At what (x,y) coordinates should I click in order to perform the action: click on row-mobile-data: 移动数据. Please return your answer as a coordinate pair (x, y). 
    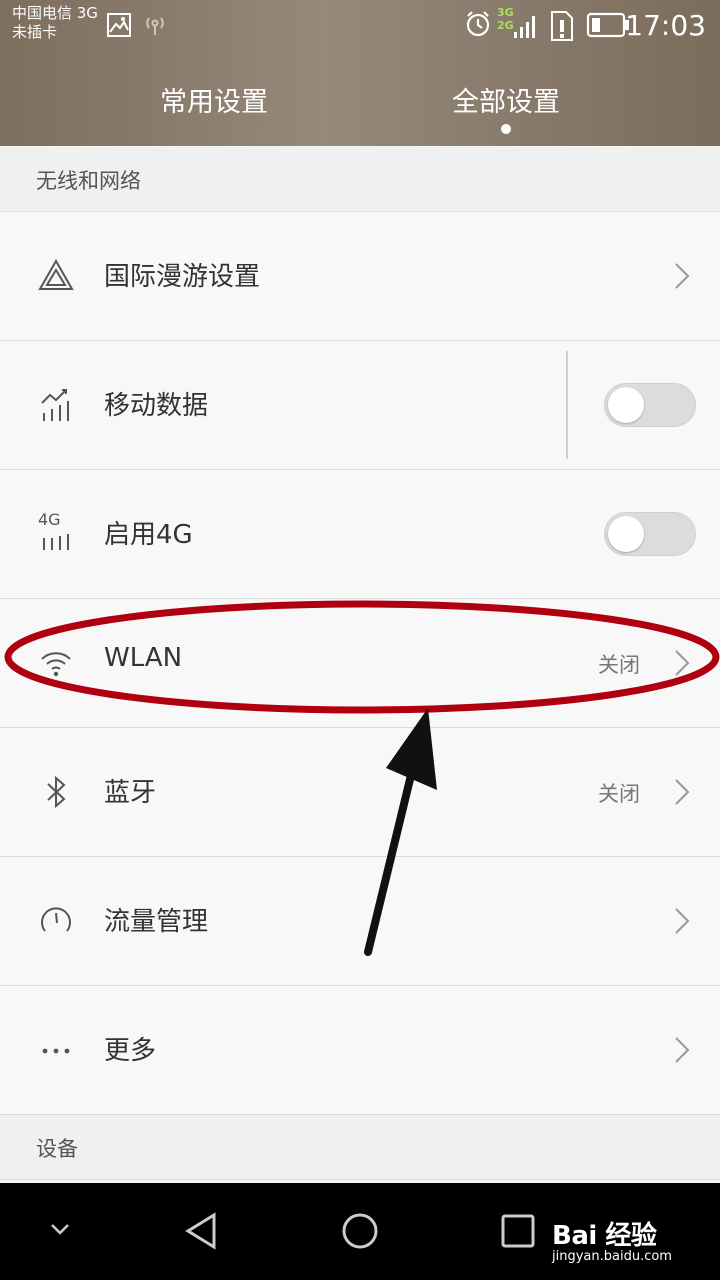
    Looking at the image, I should click on (360, 405).